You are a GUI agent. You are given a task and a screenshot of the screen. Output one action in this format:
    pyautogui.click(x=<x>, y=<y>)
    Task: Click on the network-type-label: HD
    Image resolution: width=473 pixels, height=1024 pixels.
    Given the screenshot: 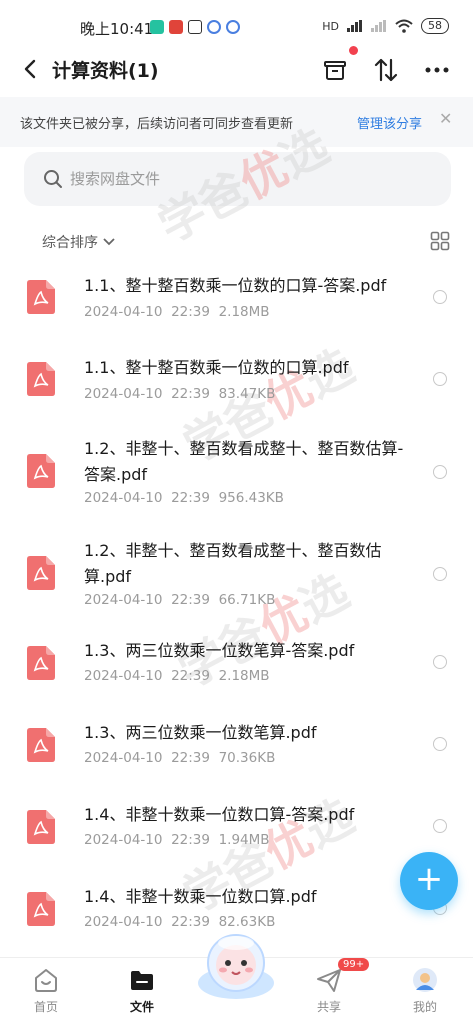 What is the action you would take?
    pyautogui.click(x=330, y=26)
    